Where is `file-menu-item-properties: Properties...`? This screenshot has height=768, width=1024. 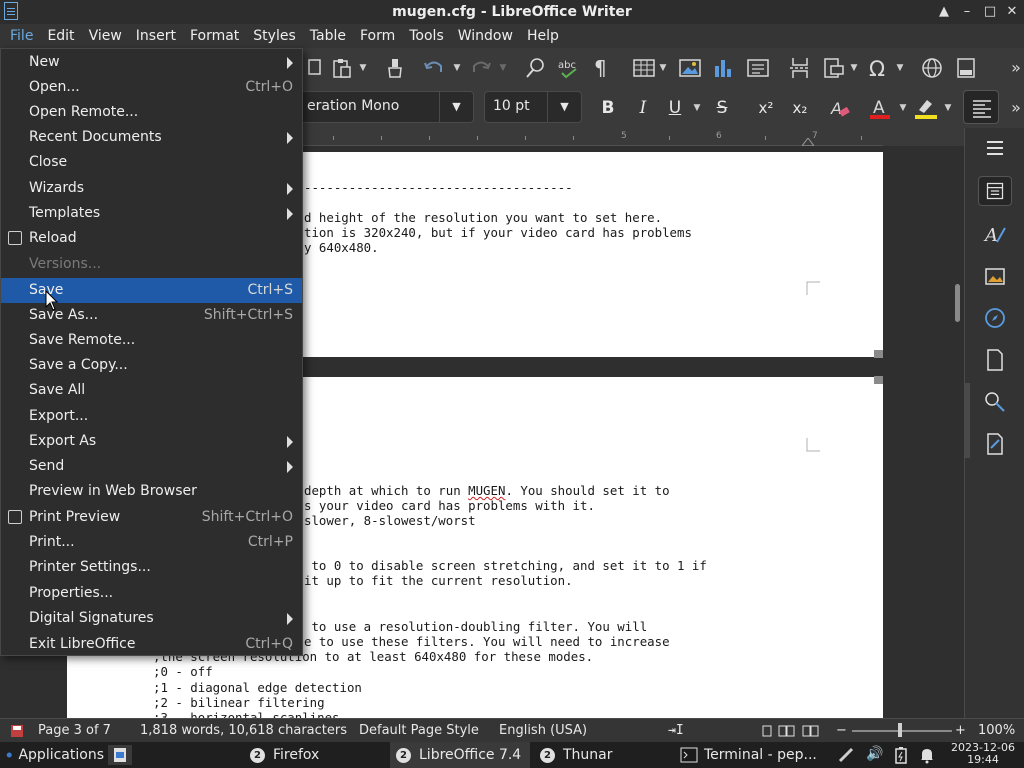 file-menu-item-properties: Properties... is located at coordinates (151, 593).